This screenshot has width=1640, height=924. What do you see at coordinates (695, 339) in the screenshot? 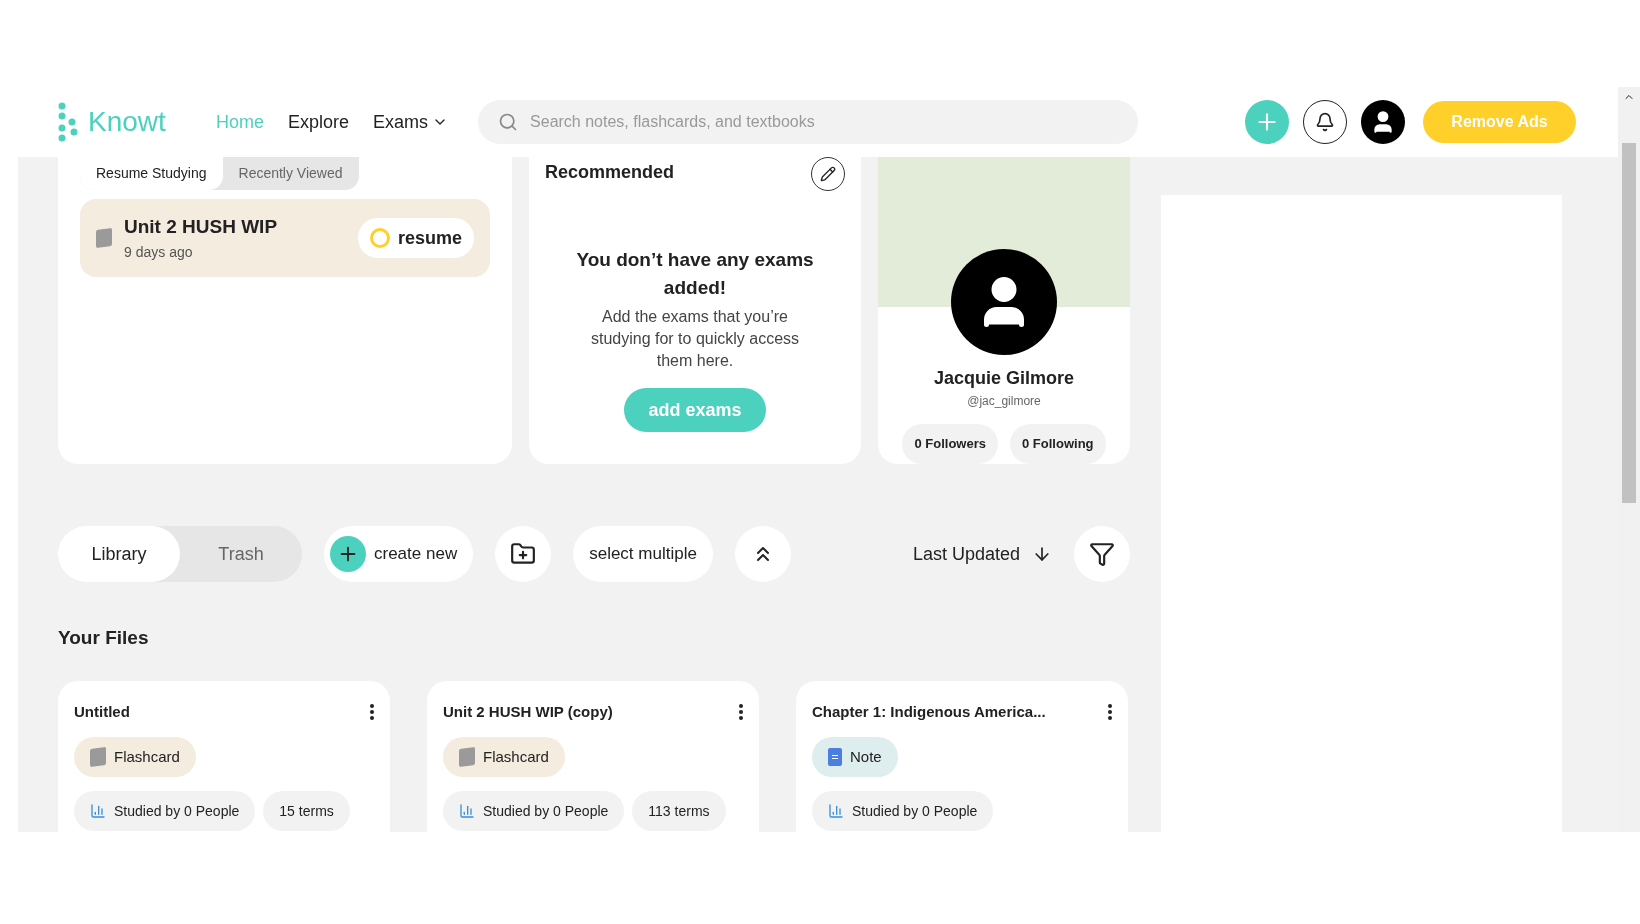
I see `empty-text: Add the exams that you’re studying for to quickly access them here.` at bounding box center [695, 339].